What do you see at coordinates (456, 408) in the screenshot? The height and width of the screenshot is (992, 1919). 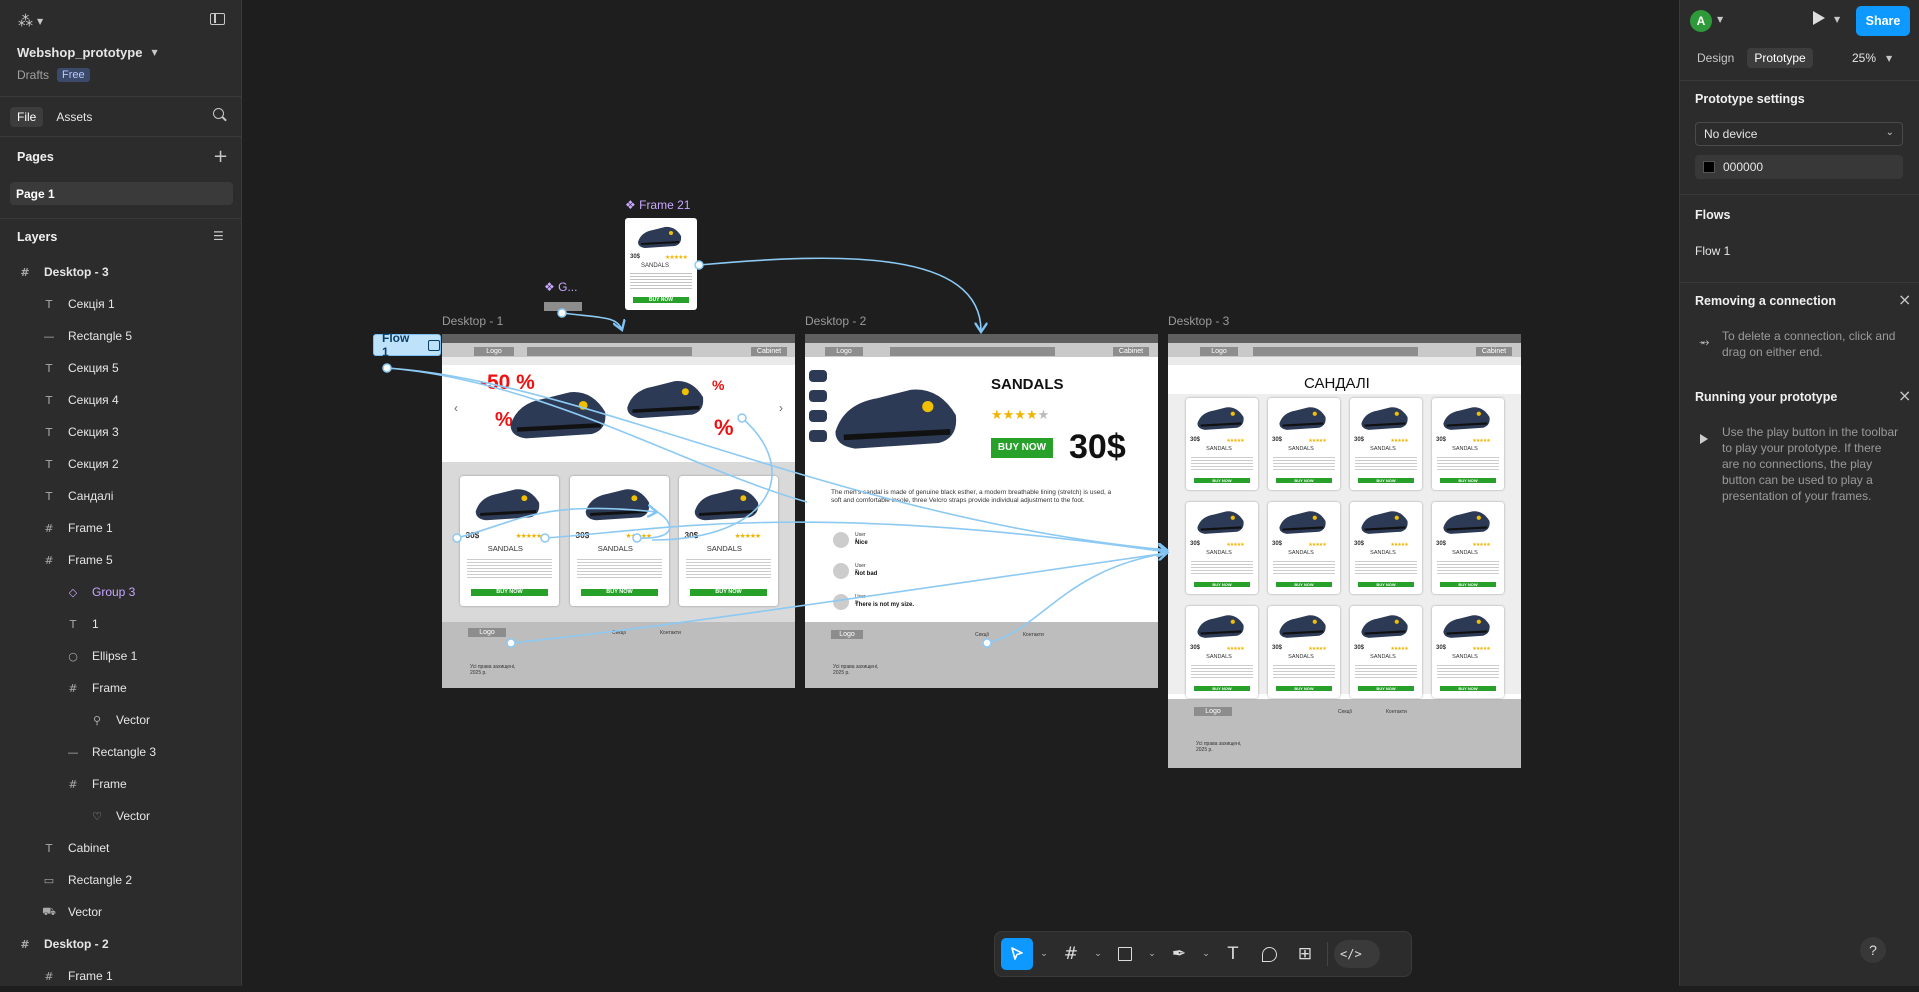 I see `chevron-left-icon: ‹` at bounding box center [456, 408].